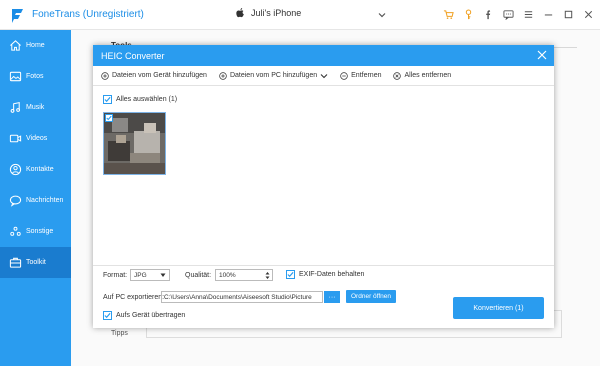 Image resolution: width=600 pixels, height=366 pixels. I want to click on device-selector: Juli's iPhone, so click(268, 13).